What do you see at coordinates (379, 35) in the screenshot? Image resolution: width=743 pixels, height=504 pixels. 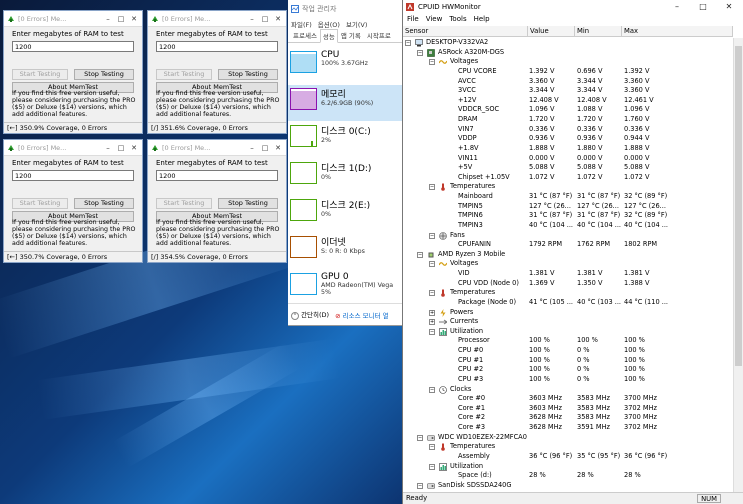 I see `tab-startup: 시작프로` at bounding box center [379, 35].